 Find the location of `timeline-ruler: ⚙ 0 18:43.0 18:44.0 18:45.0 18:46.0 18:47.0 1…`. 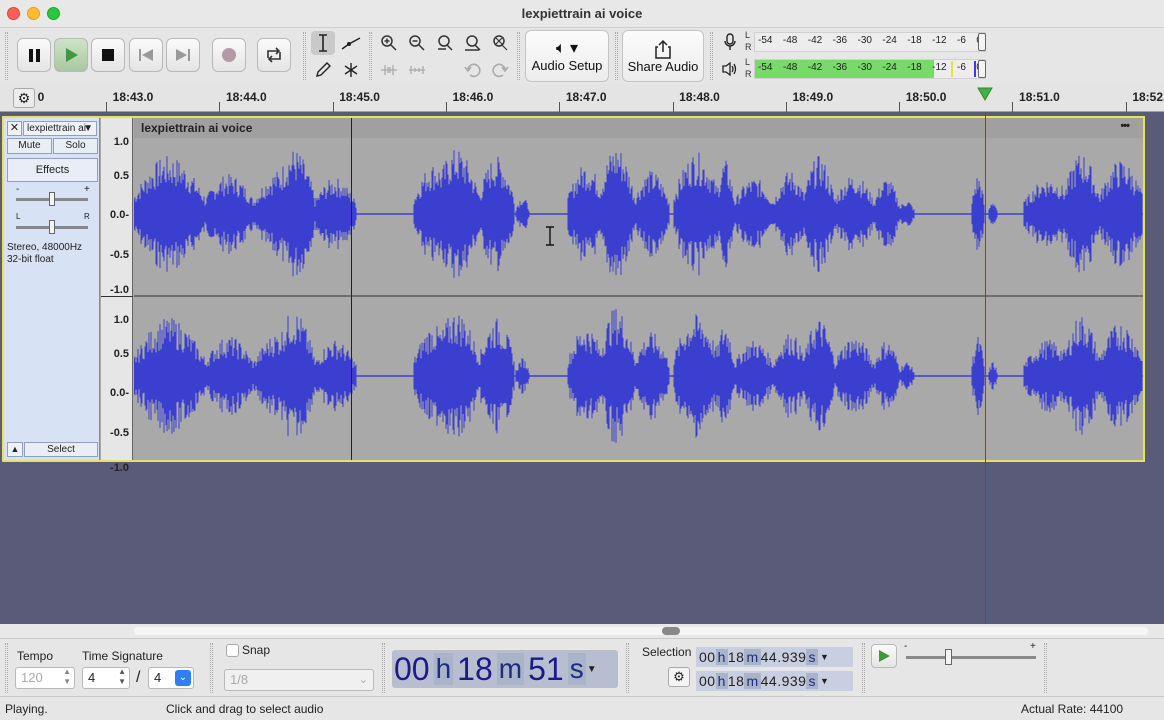

timeline-ruler: ⚙ 0 18:43.0 18:44.0 18:45.0 18:46.0 18:47.0 1… is located at coordinates (582, 98).